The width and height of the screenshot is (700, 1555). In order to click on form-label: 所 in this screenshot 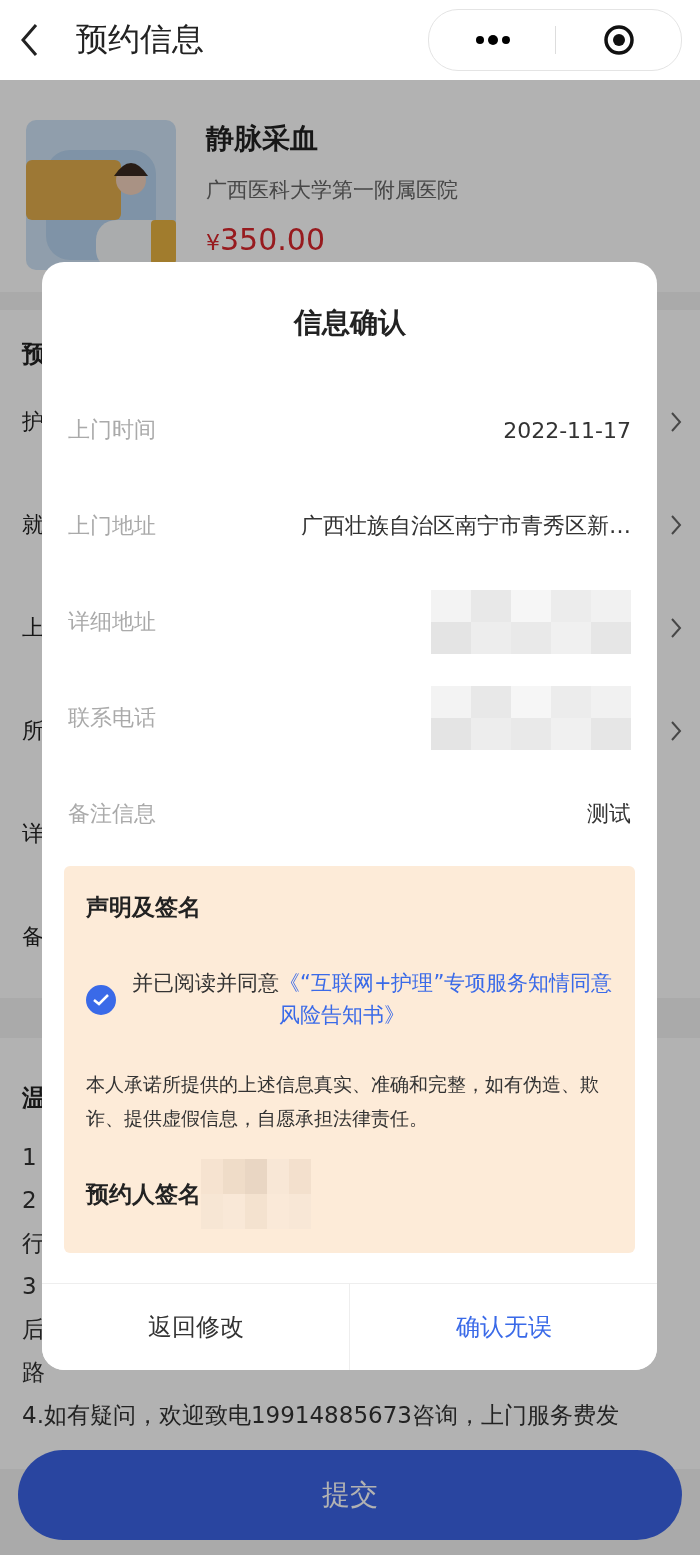, I will do `click(33, 730)`.